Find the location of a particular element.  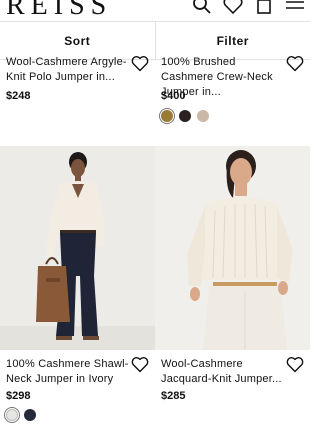

product-title: 100% Cashmere Shawl-Neck Jumper in Ivory is located at coordinates (68, 372).